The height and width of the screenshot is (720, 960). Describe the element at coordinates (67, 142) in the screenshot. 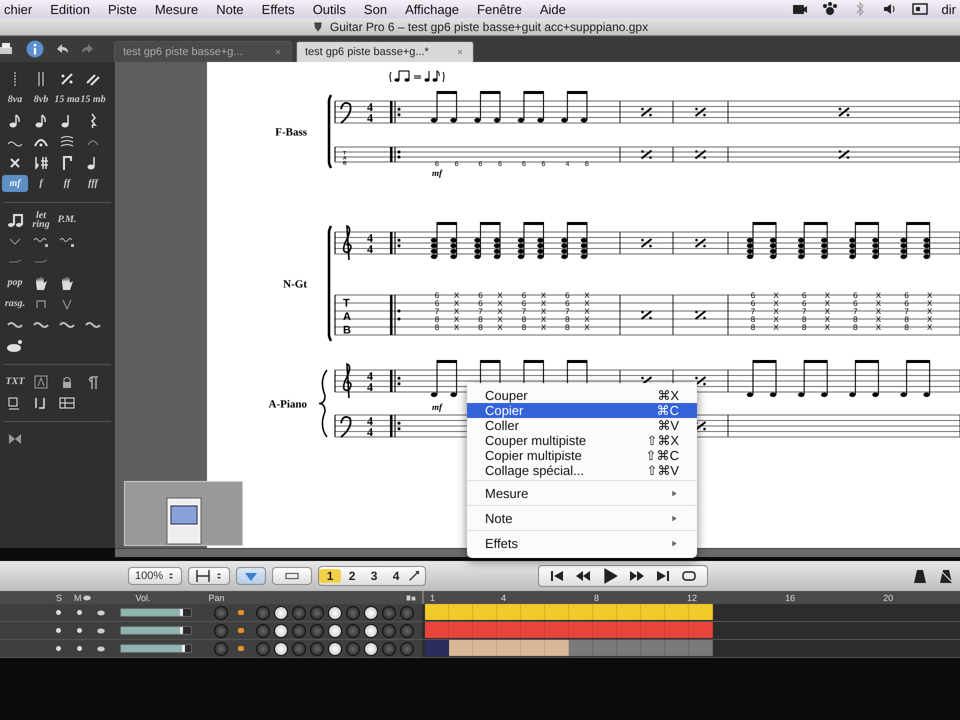

I see `waves-icon` at that location.